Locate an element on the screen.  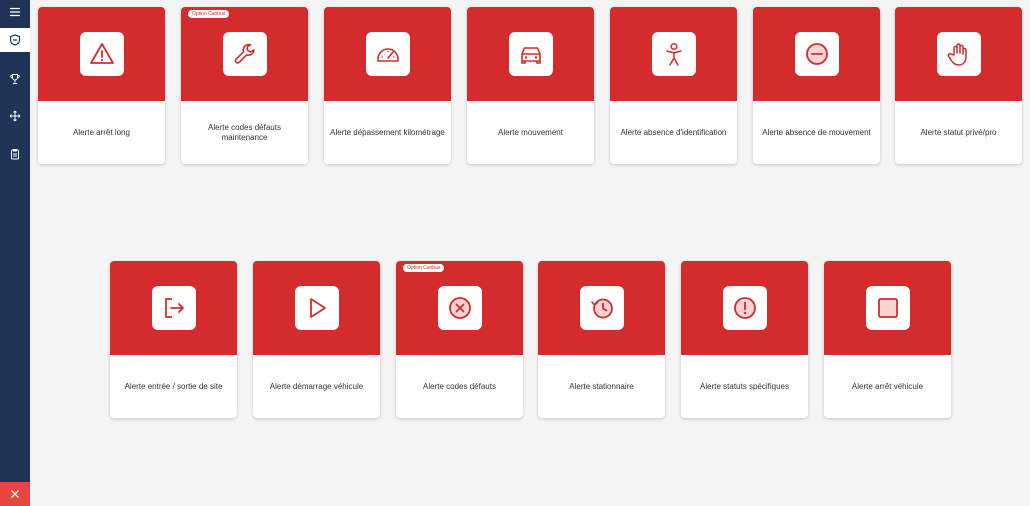
warning-icon is located at coordinates (102, 53).